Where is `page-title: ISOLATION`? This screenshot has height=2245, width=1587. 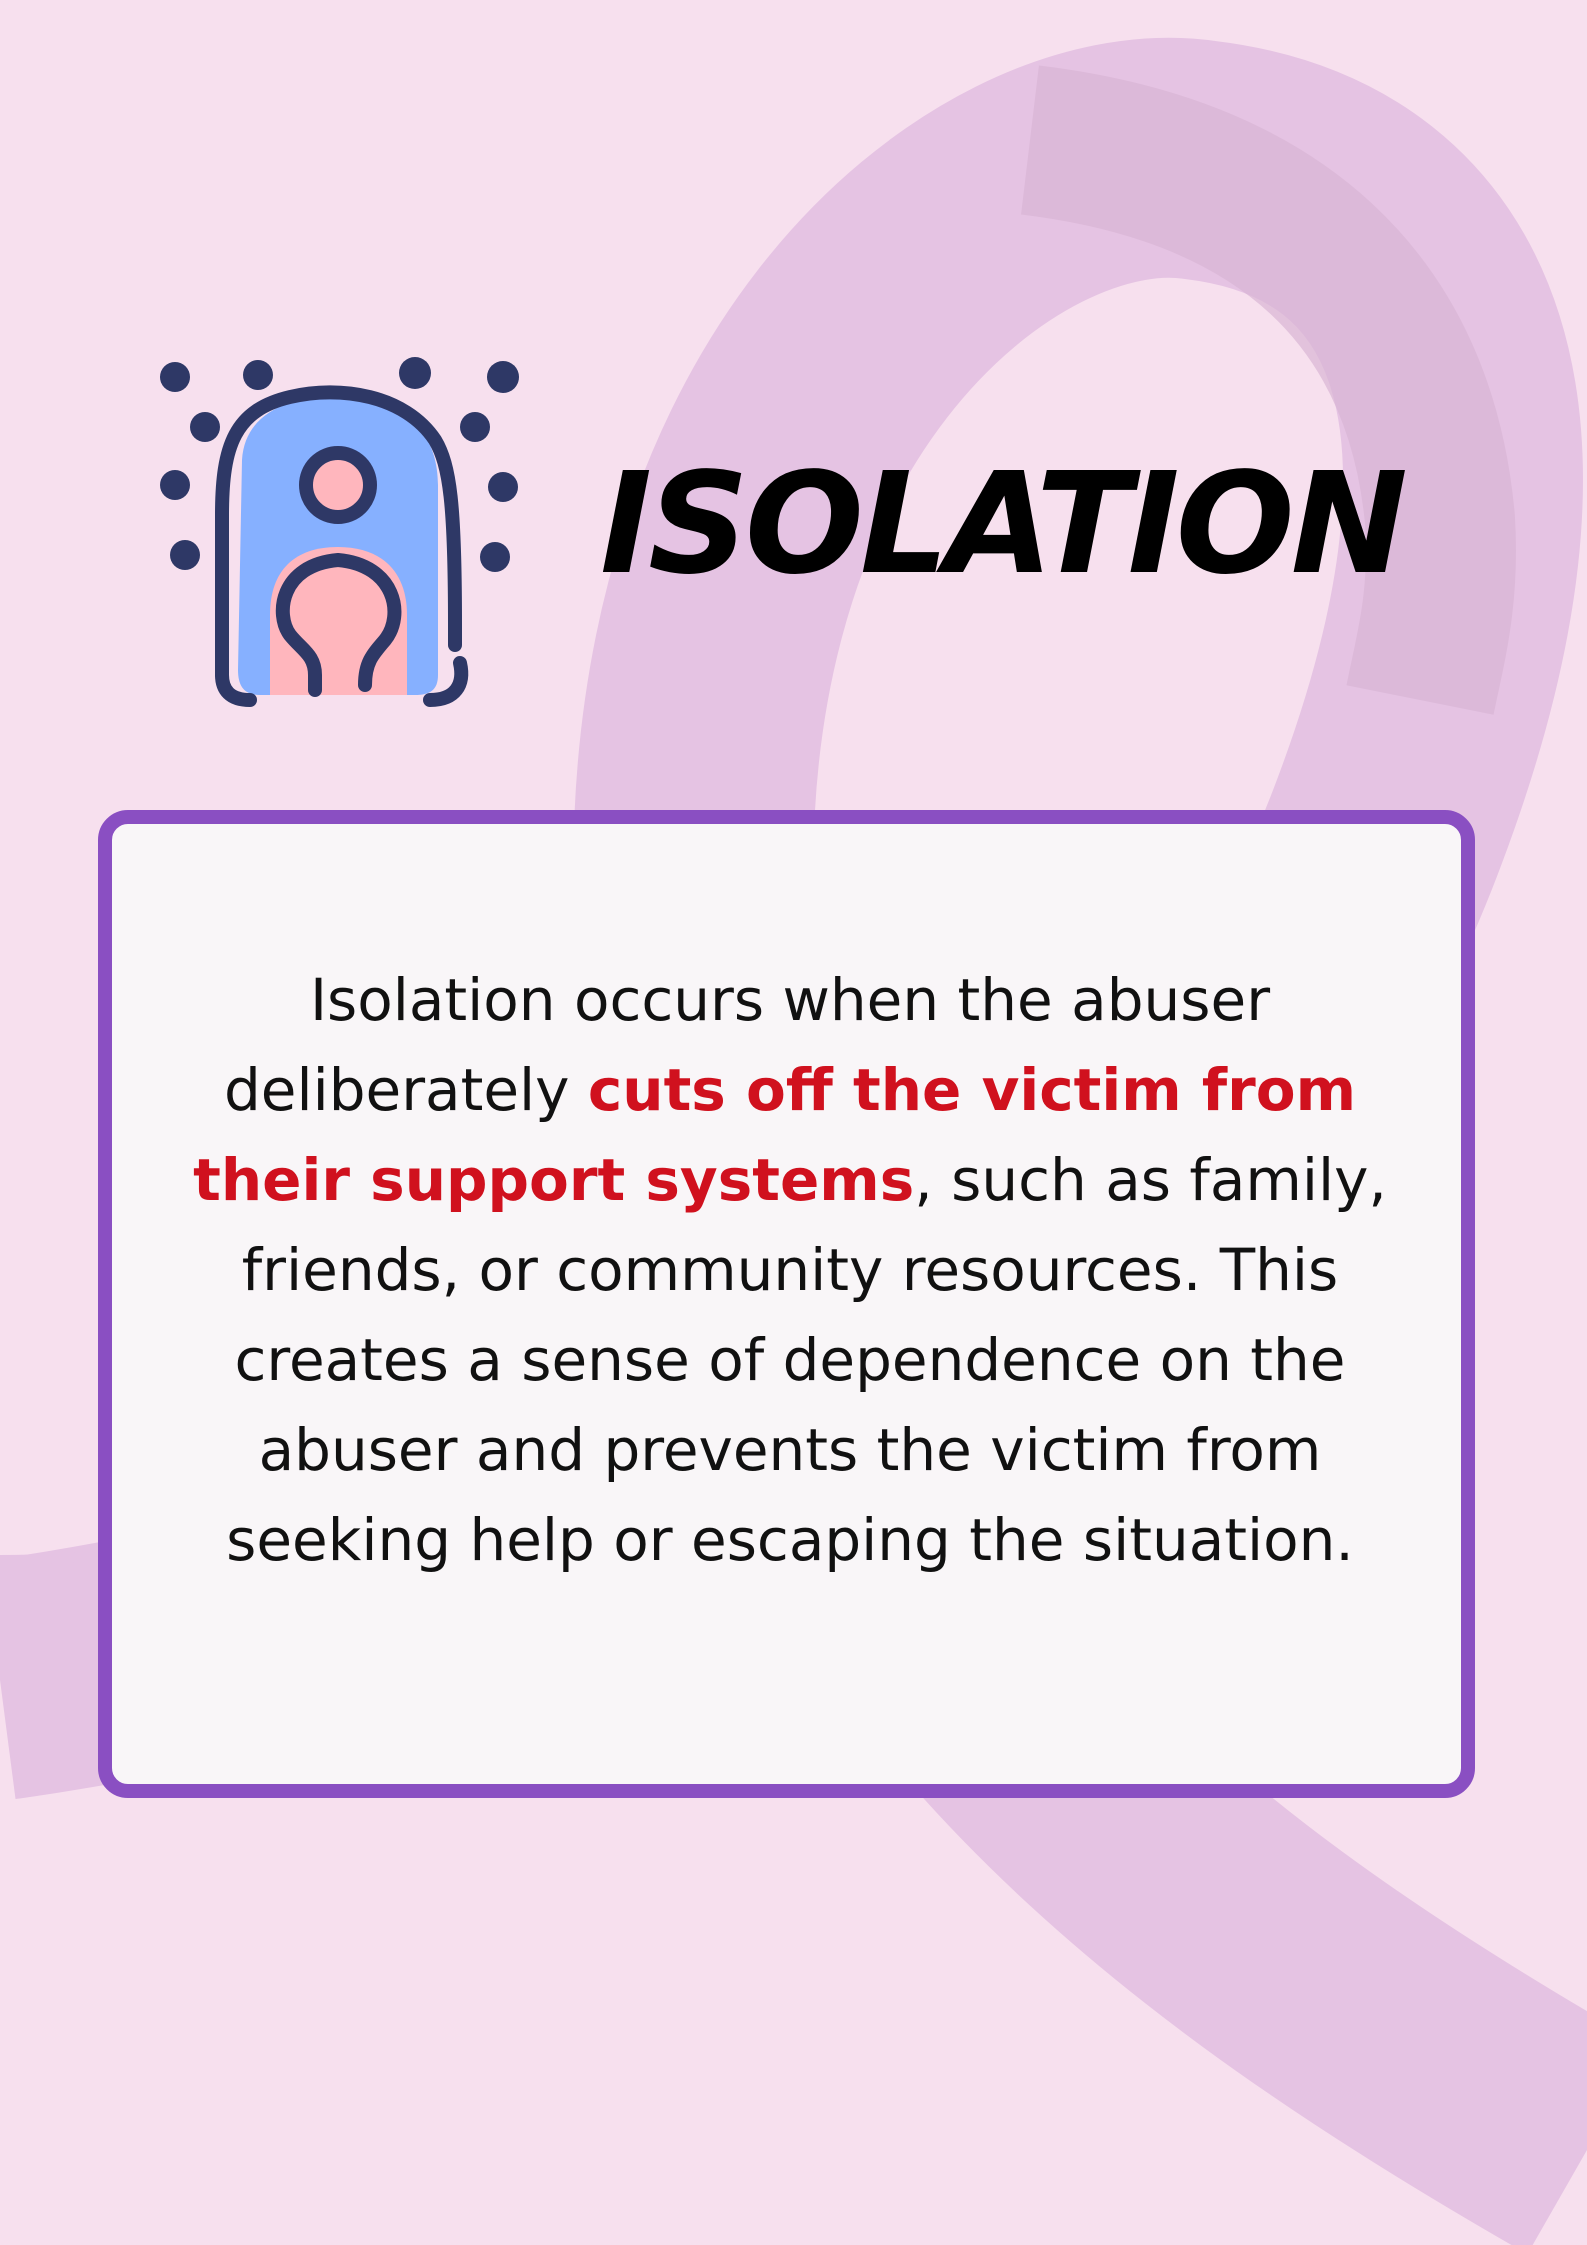 page-title: ISOLATION is located at coordinates (1004, 524).